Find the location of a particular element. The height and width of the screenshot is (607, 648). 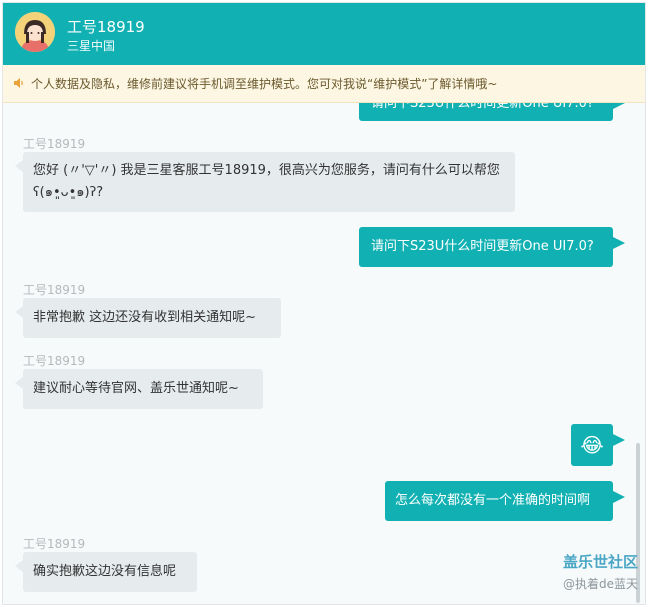

agent-organization: 三星中国 is located at coordinates (91, 46).